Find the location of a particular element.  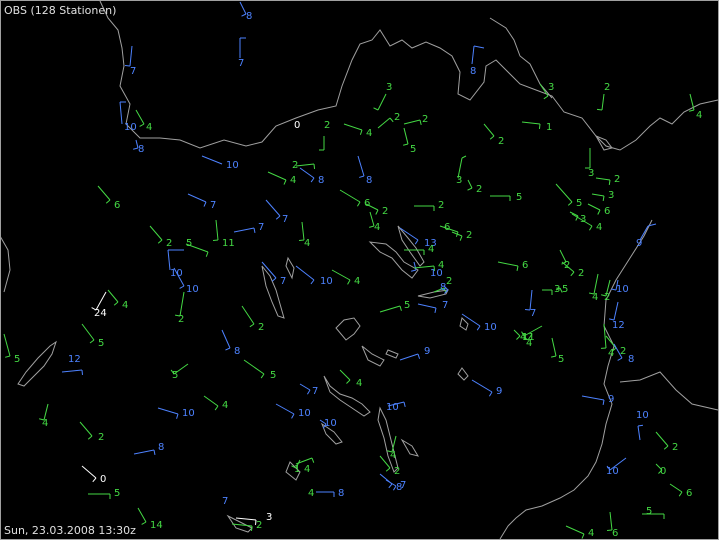

station-wind-speed-label: 9 is located at coordinates (427, 351).